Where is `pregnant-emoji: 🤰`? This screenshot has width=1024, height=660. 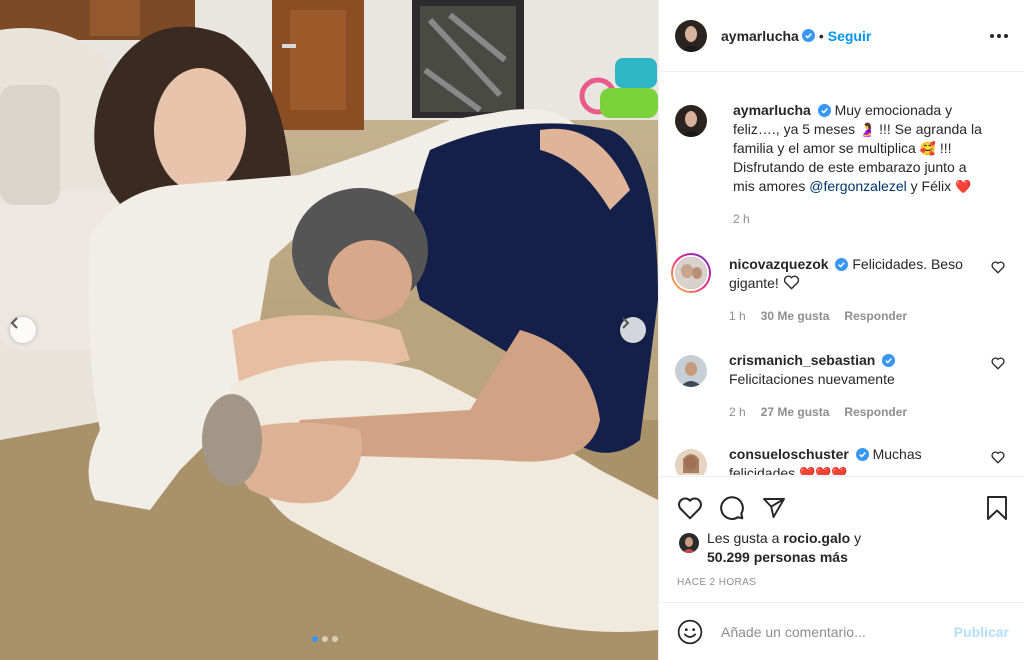 pregnant-emoji: 🤰 is located at coordinates (867, 129).